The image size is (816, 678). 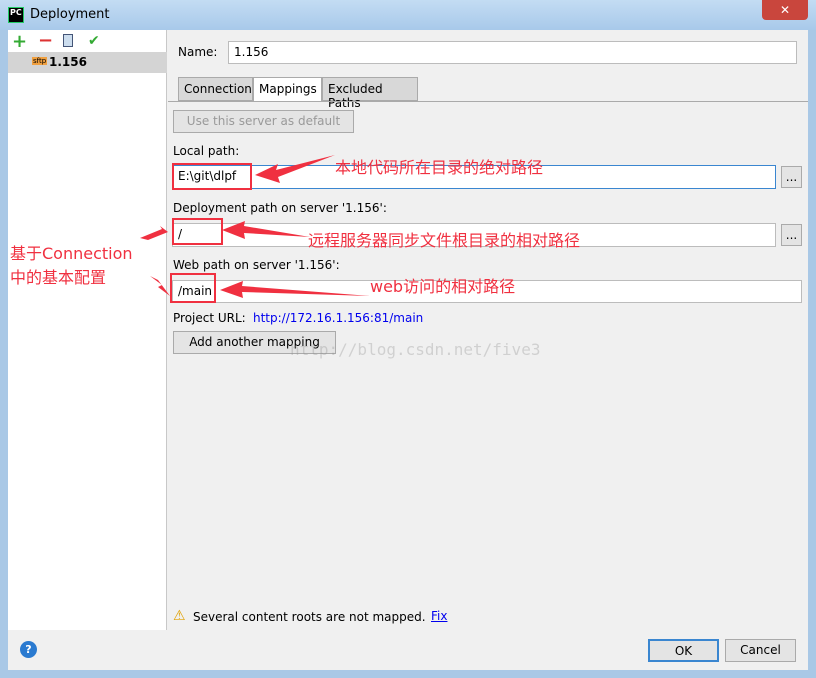 I want to click on ok-button: OK, so click(x=683, y=650).